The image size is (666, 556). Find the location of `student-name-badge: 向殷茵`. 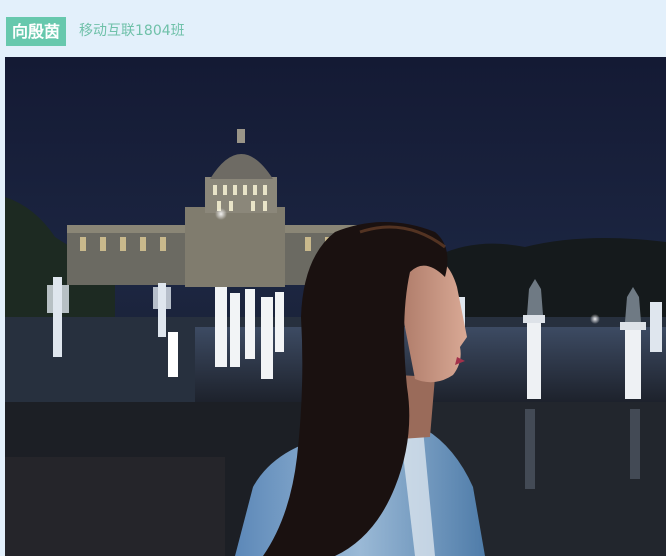

student-name-badge: 向殷茵 is located at coordinates (36, 31).